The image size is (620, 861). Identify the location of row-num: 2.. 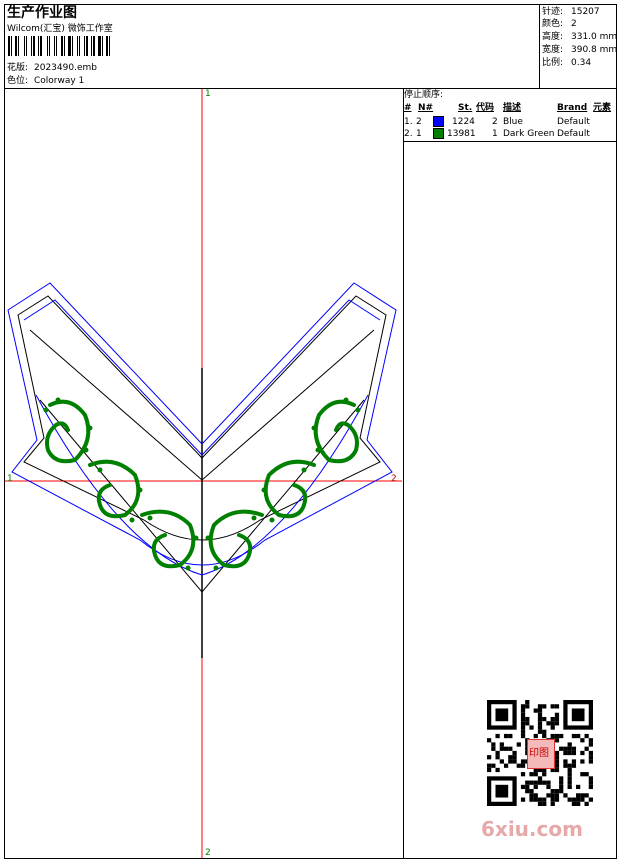
(408, 134).